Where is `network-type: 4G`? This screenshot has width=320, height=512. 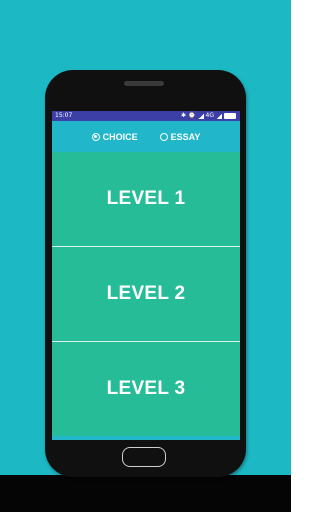 network-type: 4G is located at coordinates (209, 115).